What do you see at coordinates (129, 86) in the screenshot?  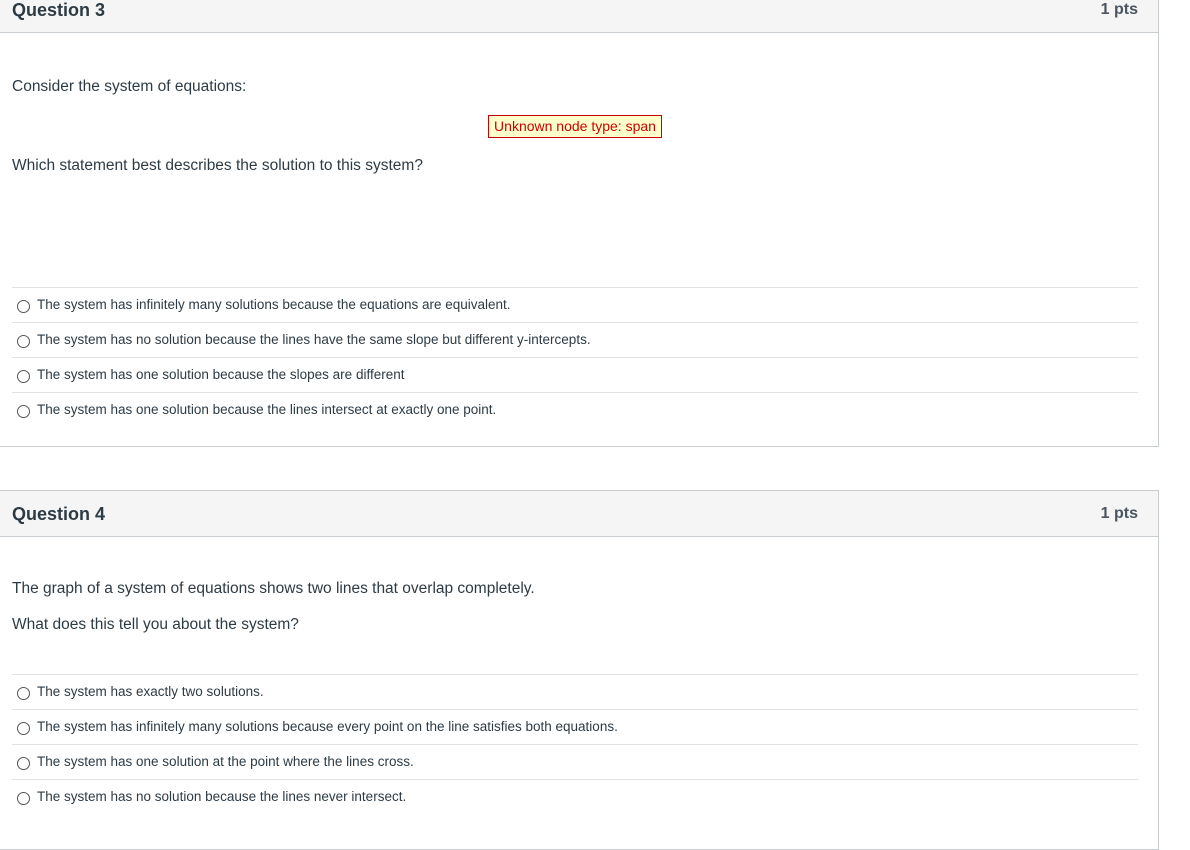 I see `question-prompt: Consider the system of equations:` at bounding box center [129, 86].